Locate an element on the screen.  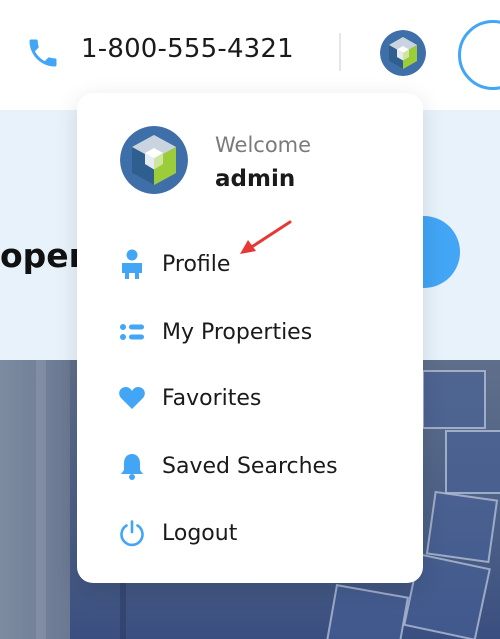
menu-item-favorites: Favorites is located at coordinates (262, 398).